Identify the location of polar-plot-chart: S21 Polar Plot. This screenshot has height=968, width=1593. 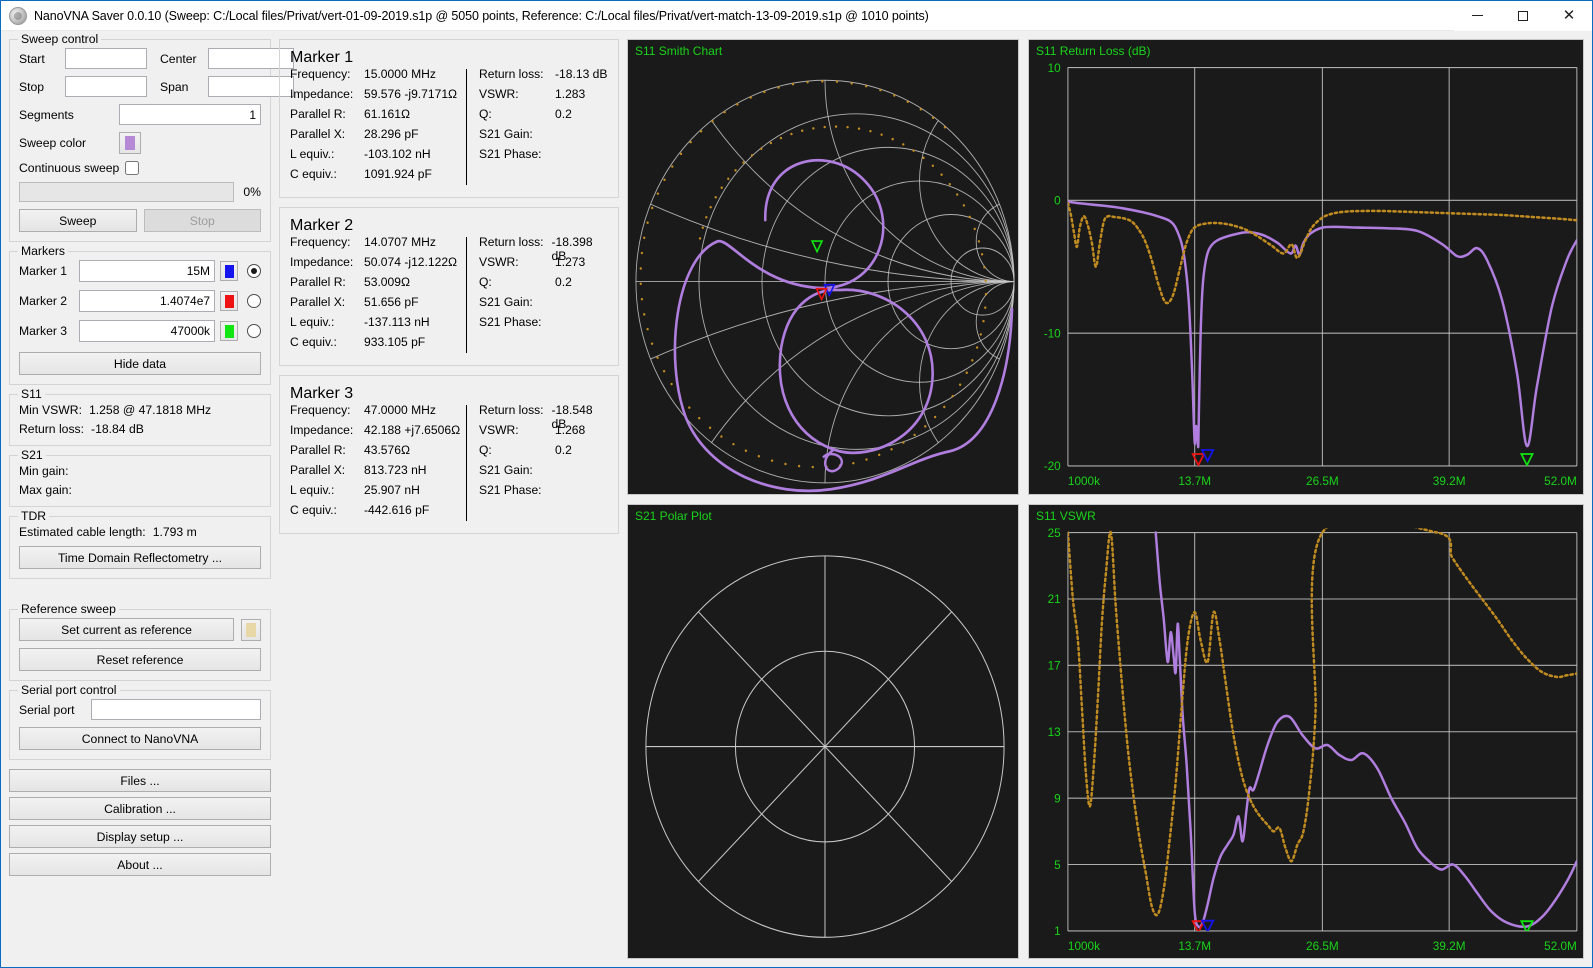
(823, 731).